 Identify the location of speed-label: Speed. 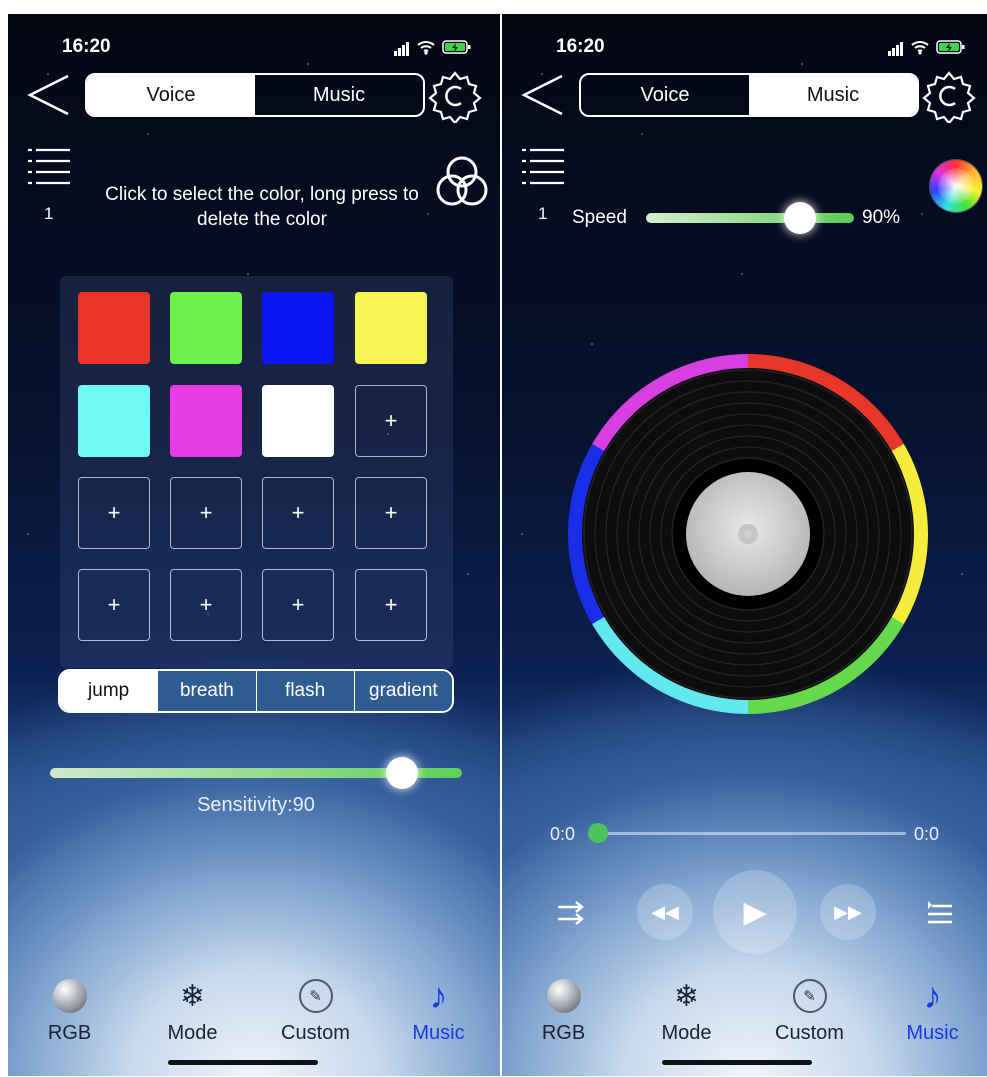
(599, 217).